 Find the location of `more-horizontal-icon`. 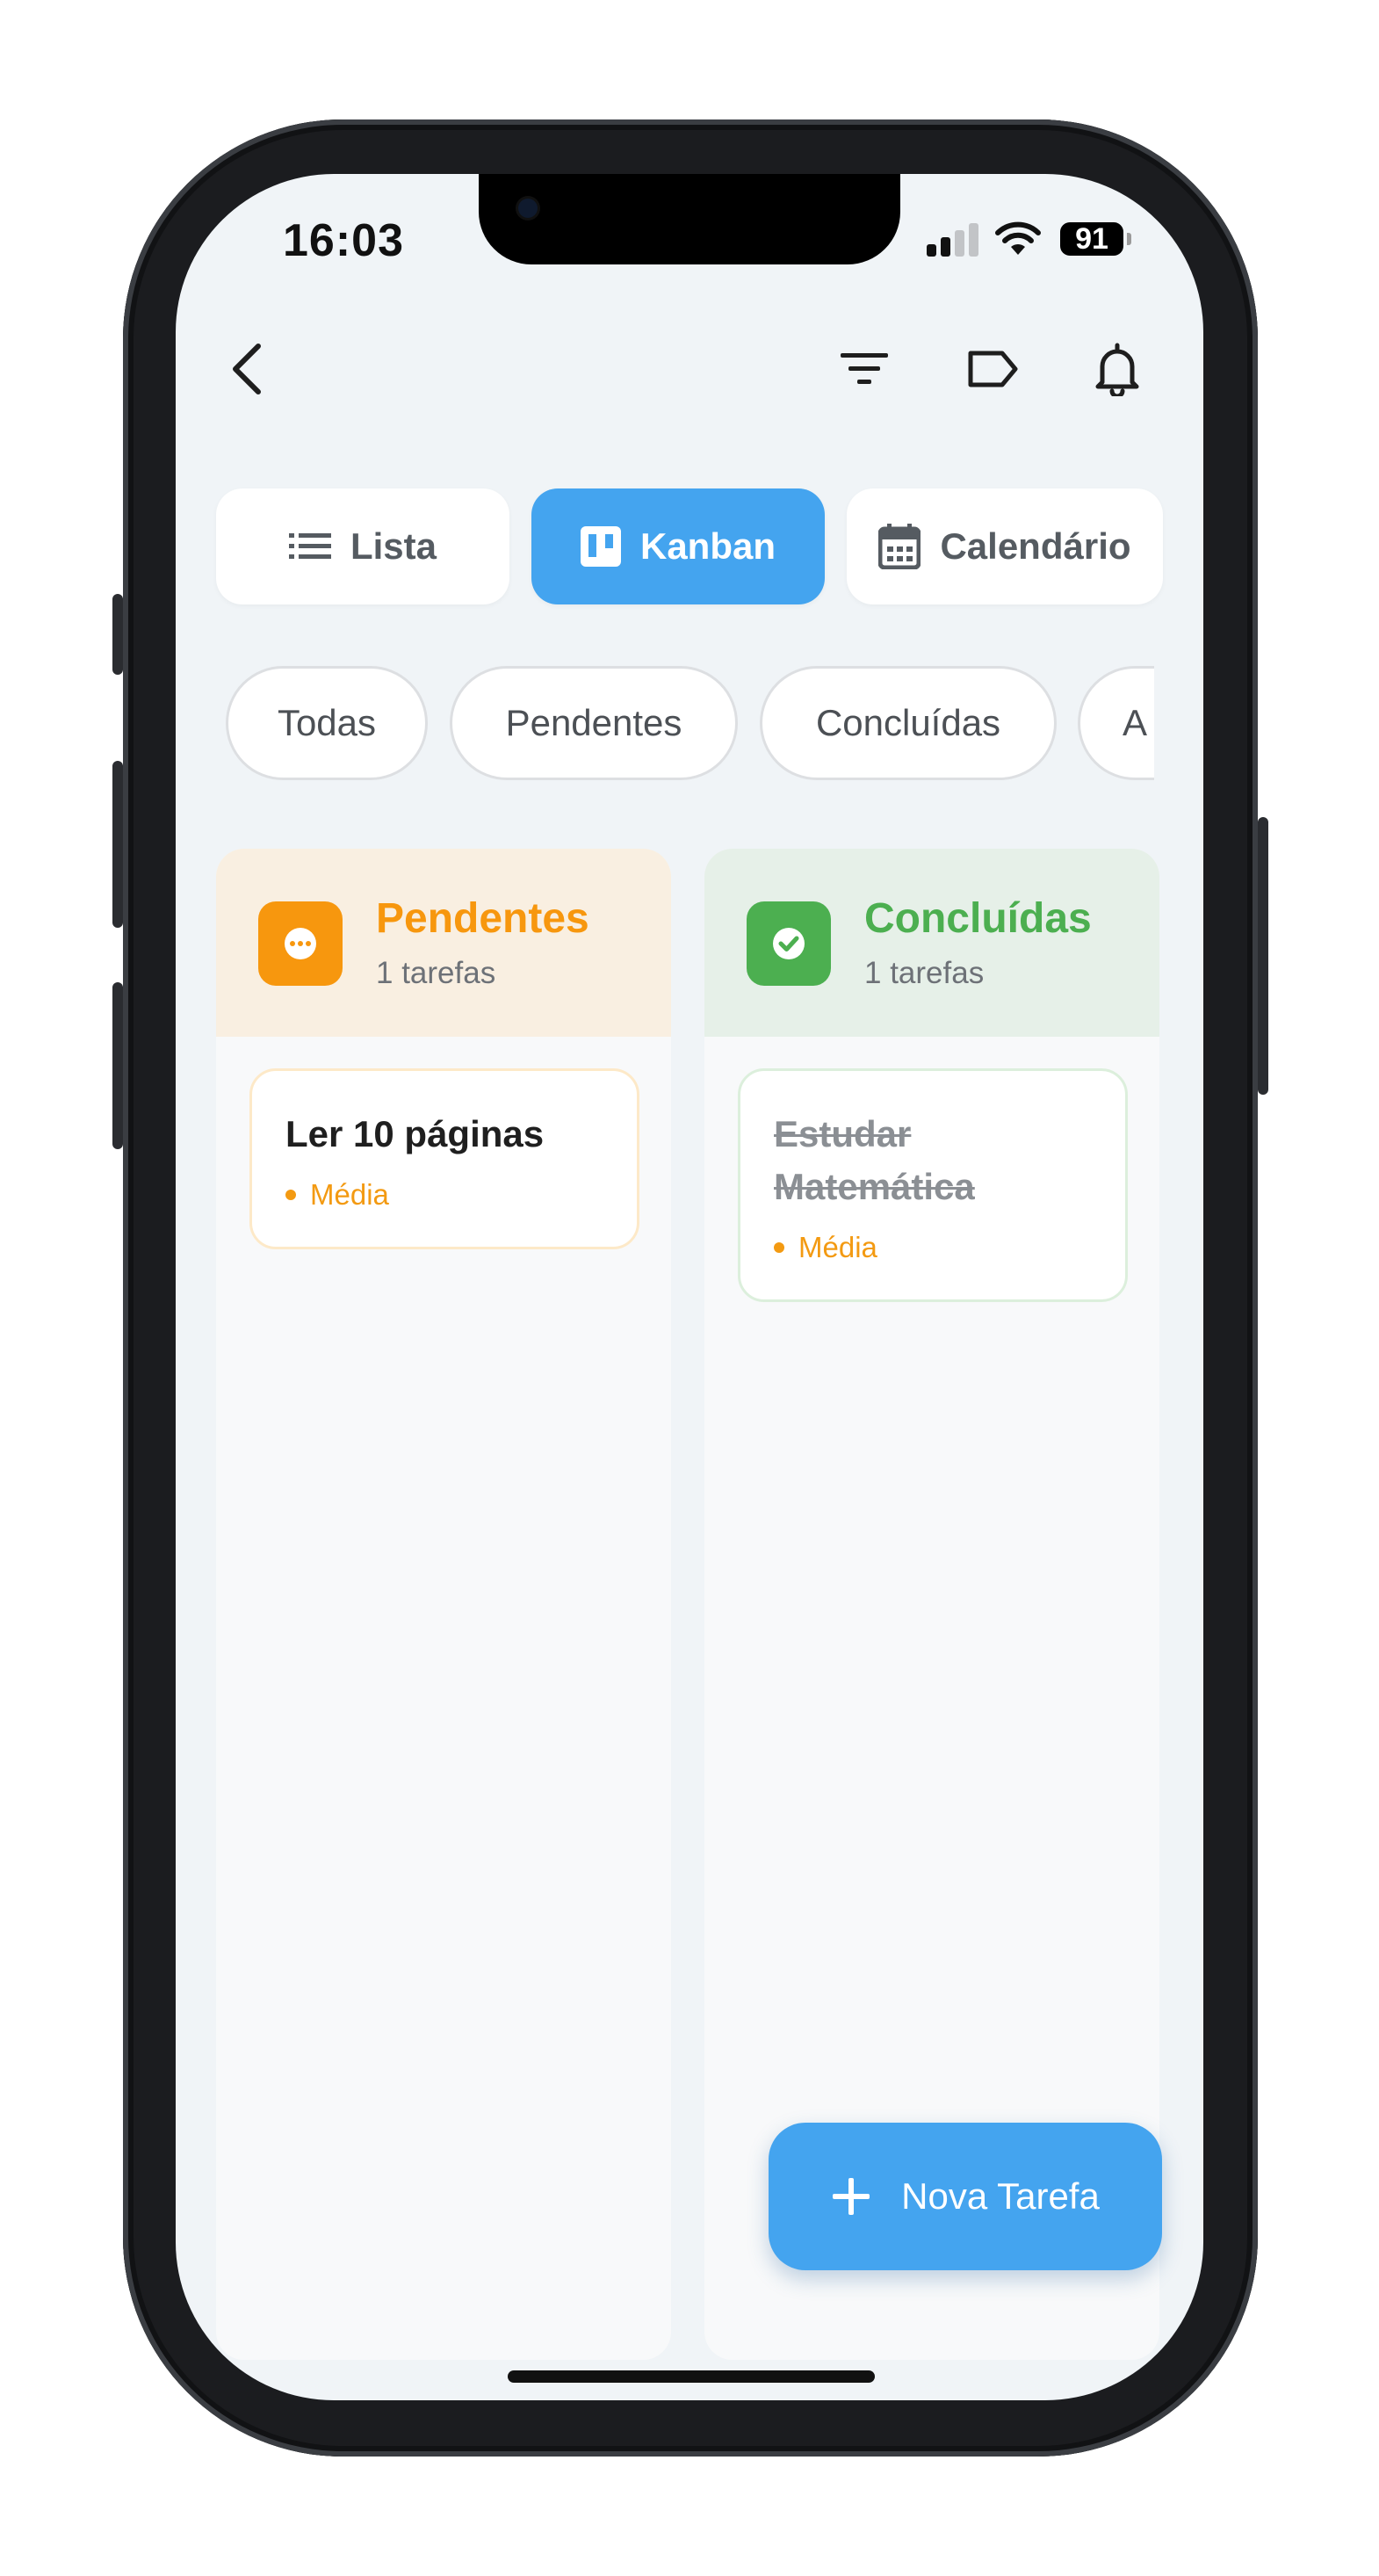

more-horizontal-icon is located at coordinates (300, 943).